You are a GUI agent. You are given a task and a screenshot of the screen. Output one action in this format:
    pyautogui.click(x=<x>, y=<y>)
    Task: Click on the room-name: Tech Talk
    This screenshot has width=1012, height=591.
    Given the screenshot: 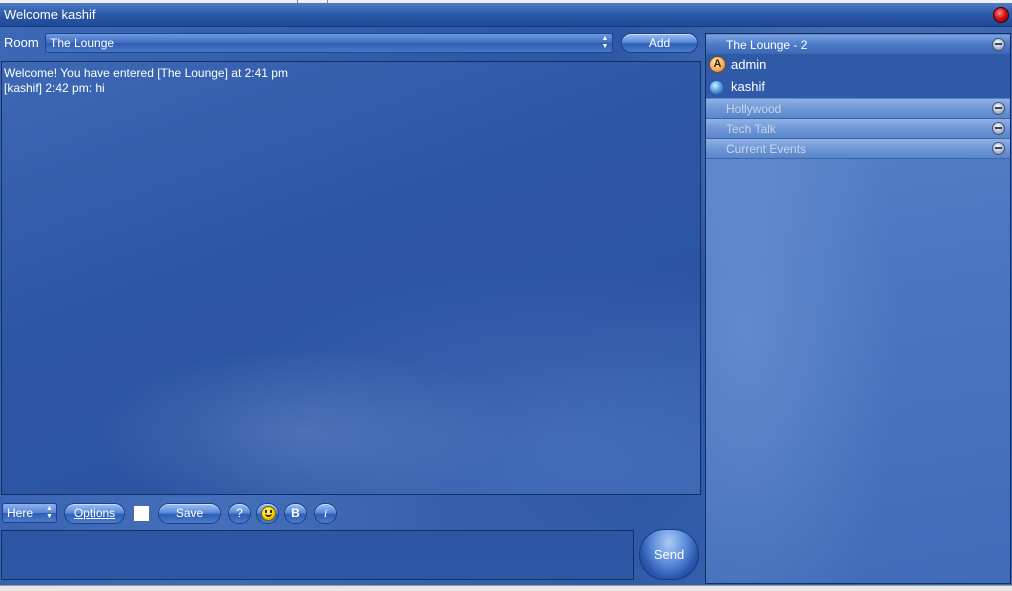 What is the action you would take?
    pyautogui.click(x=751, y=129)
    